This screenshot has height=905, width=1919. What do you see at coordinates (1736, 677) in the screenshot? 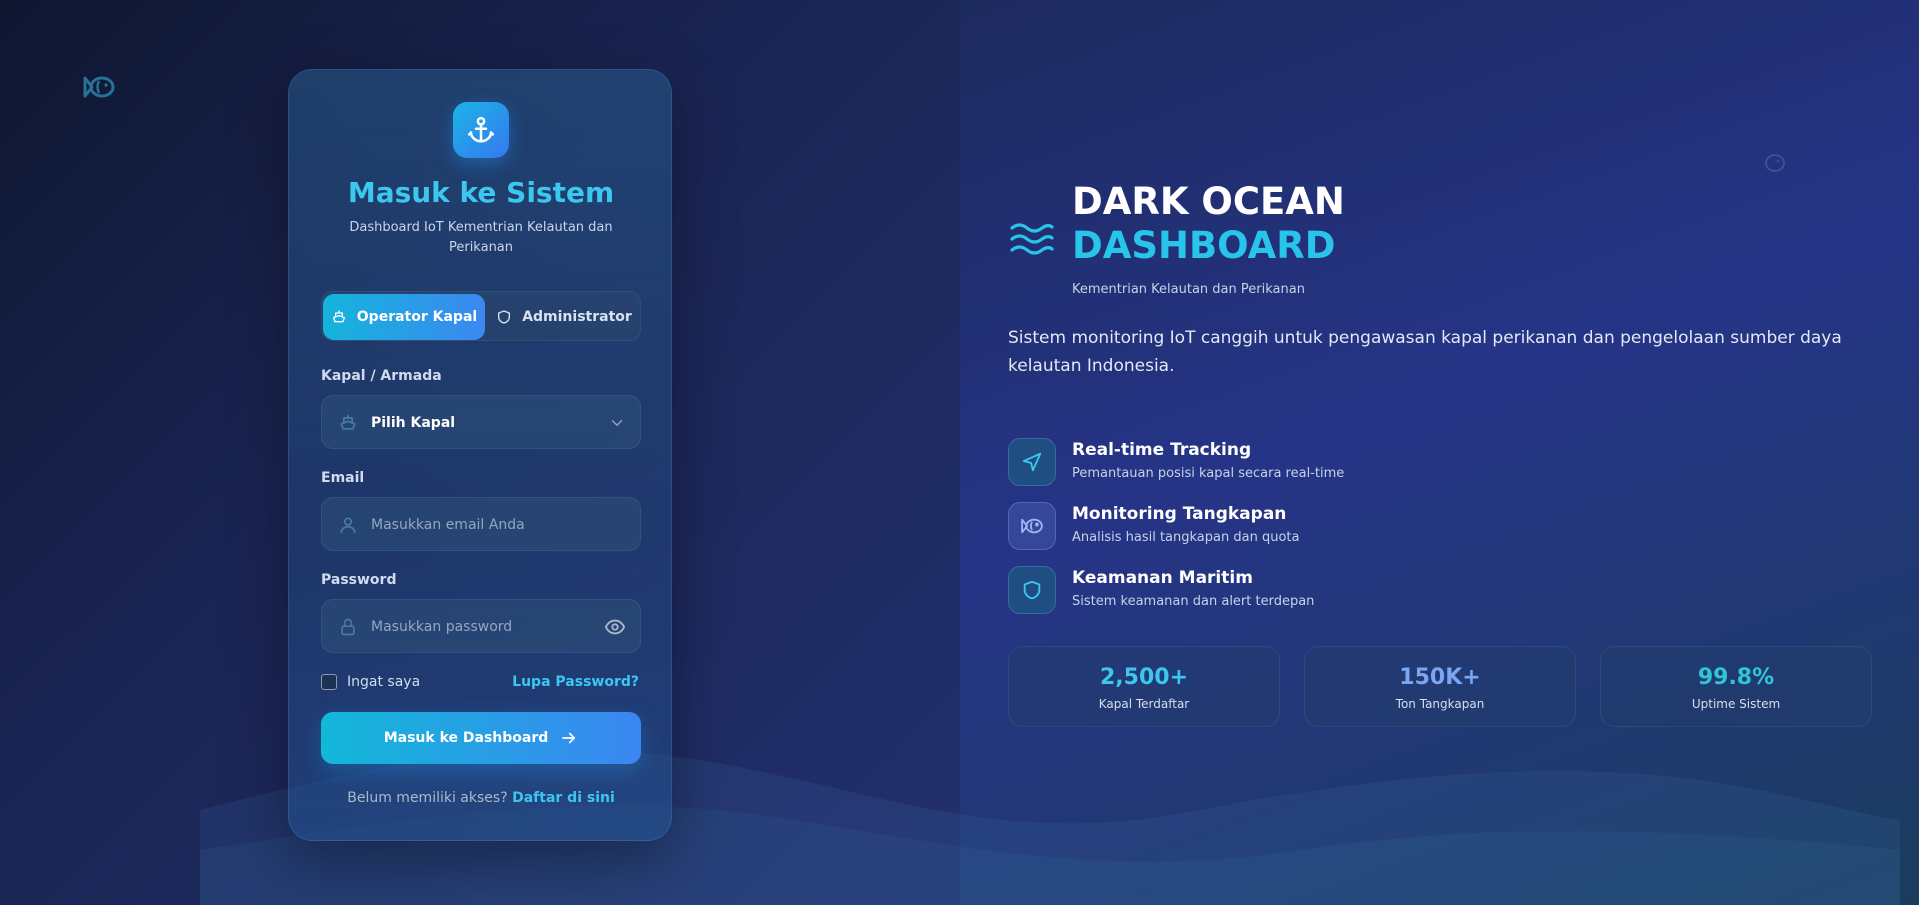
I see `stat-value: 99.8%` at bounding box center [1736, 677].